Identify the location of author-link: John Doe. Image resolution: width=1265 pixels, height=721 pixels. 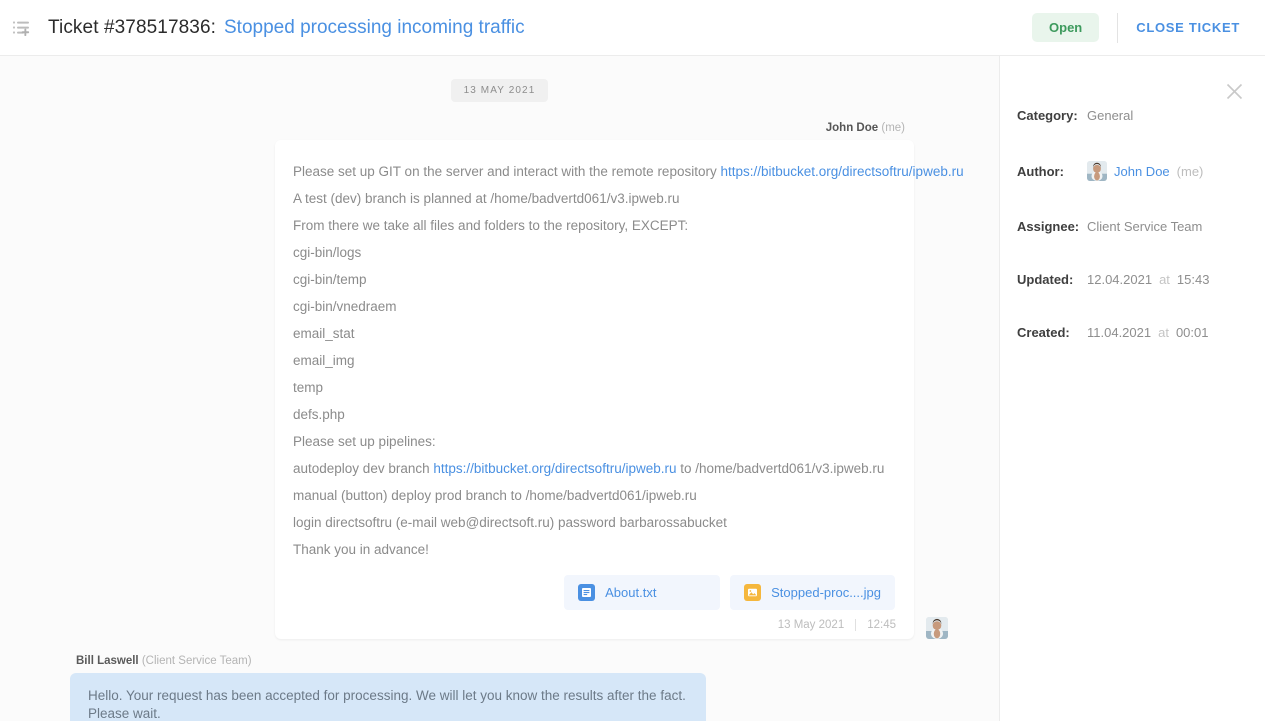
(1142, 171).